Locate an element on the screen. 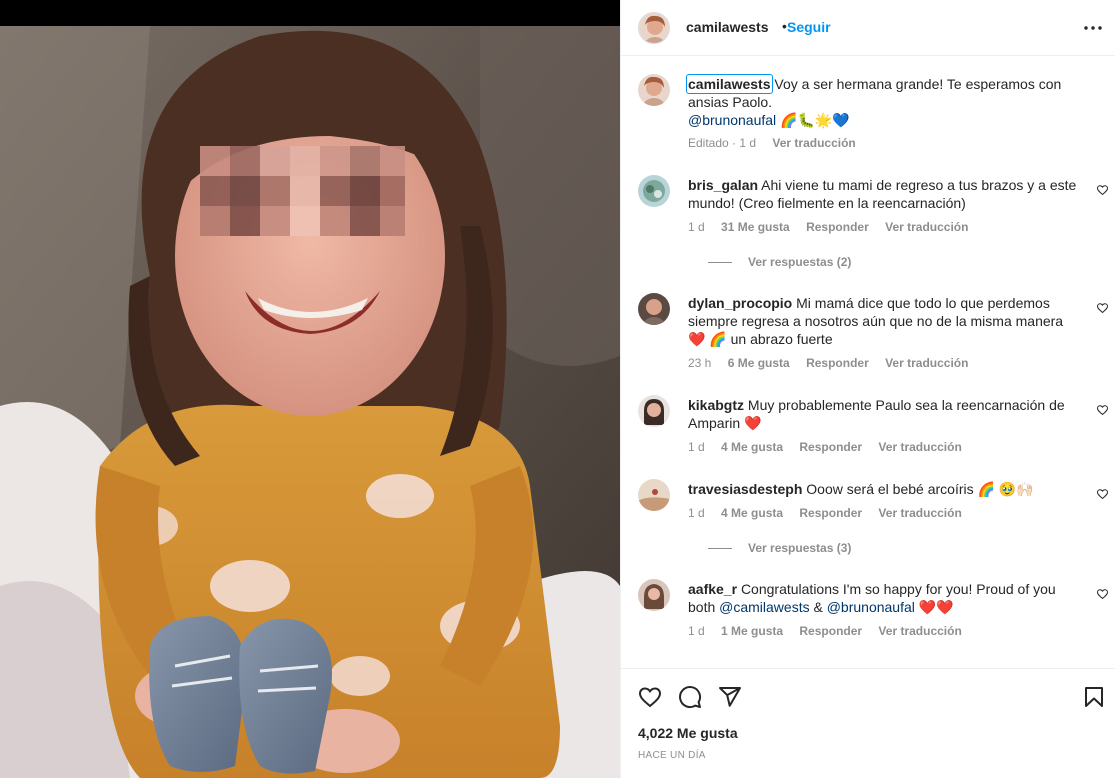 This screenshot has width=1115, height=778. view-replies-label: Ver respuestas (3) is located at coordinates (799, 548).